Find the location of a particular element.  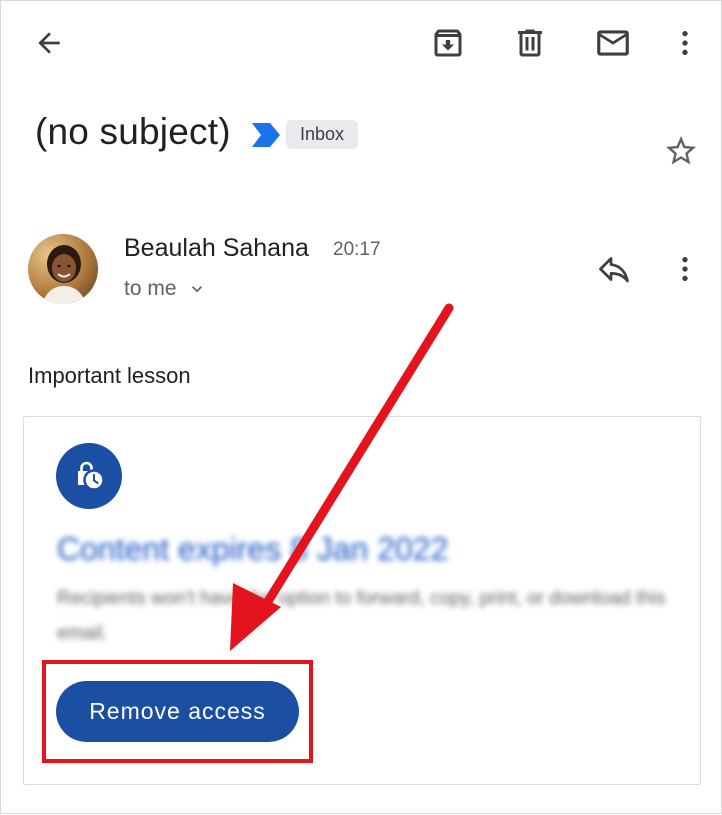

trash-icon is located at coordinates (530, 43).